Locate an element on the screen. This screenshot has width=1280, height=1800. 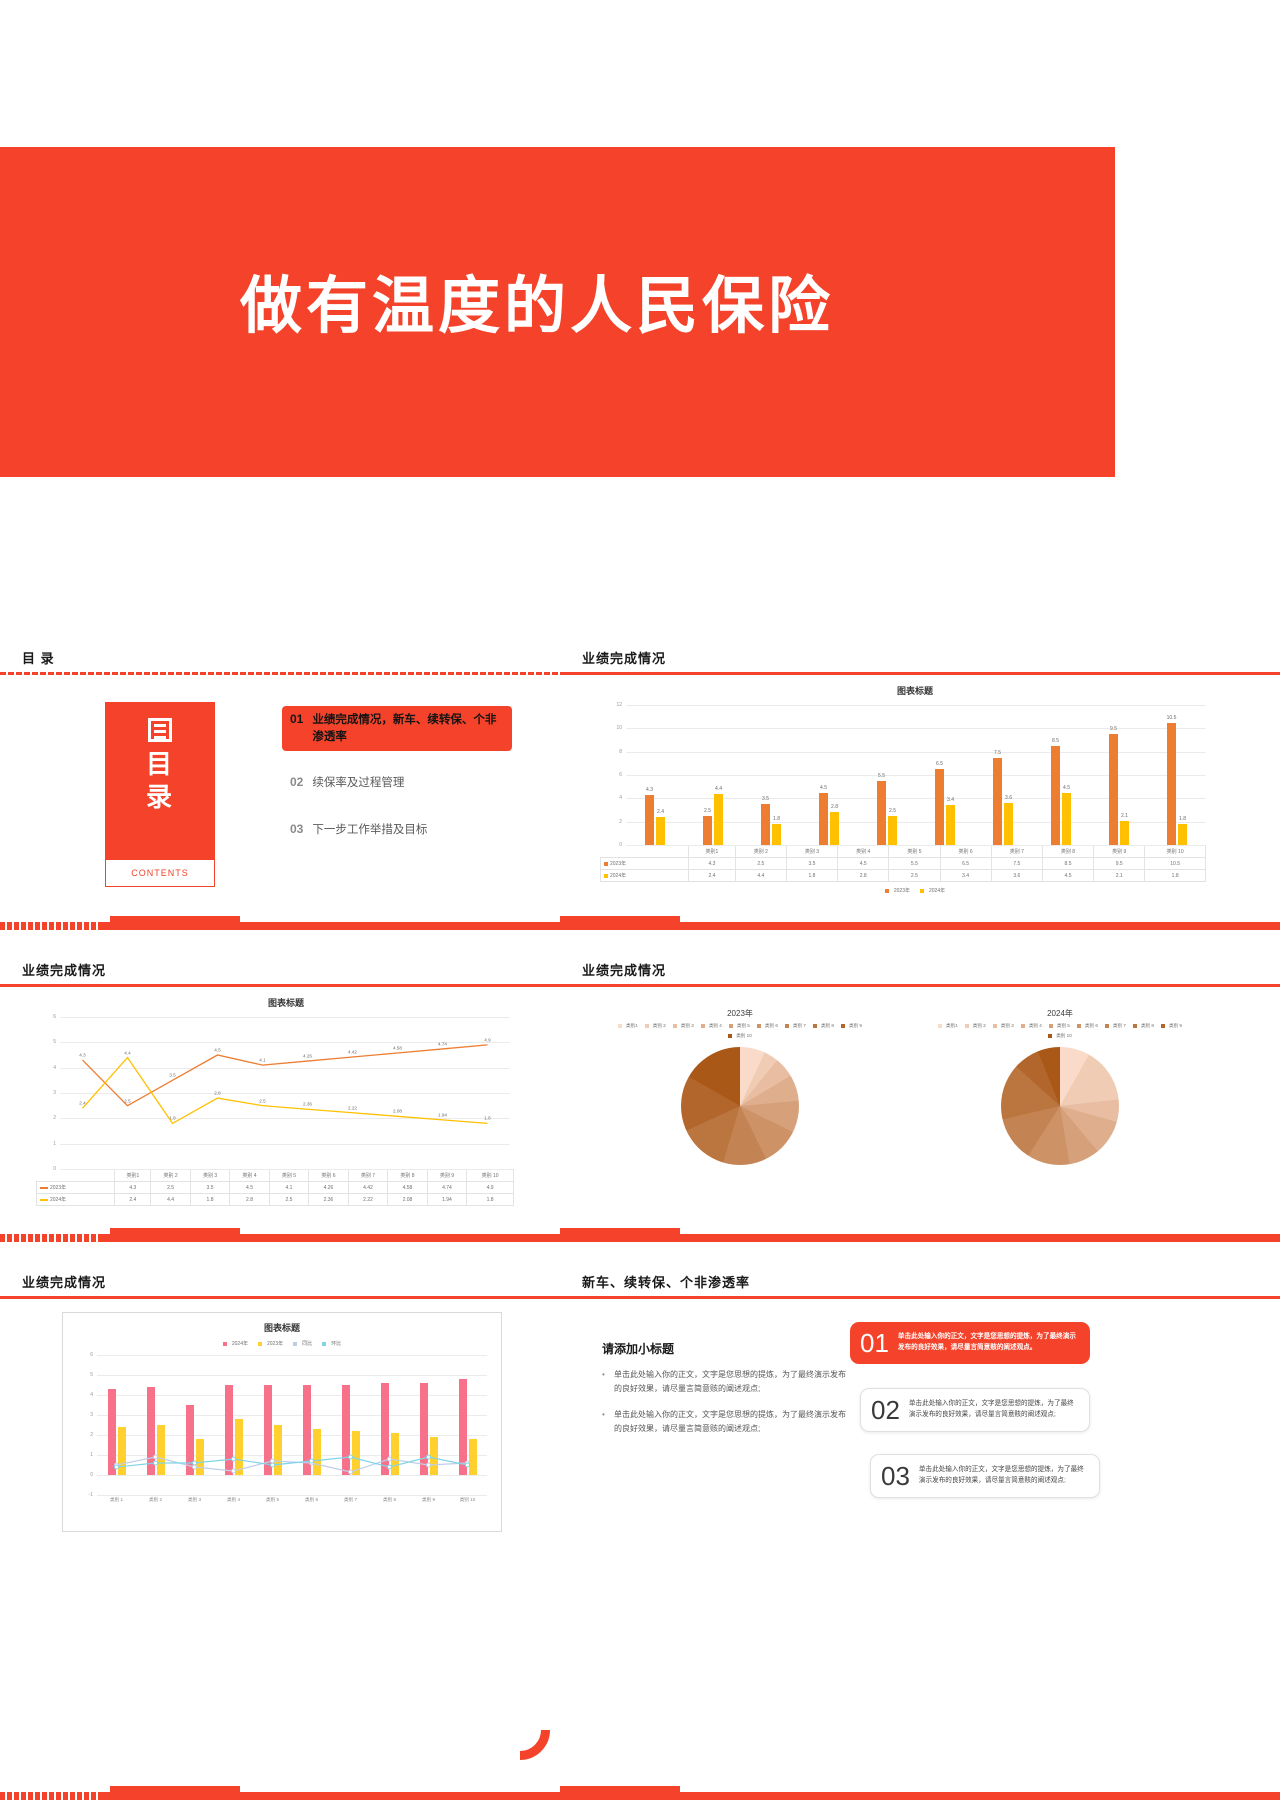
legend-entry: 类别 10 is located at coordinates (740, 1036).